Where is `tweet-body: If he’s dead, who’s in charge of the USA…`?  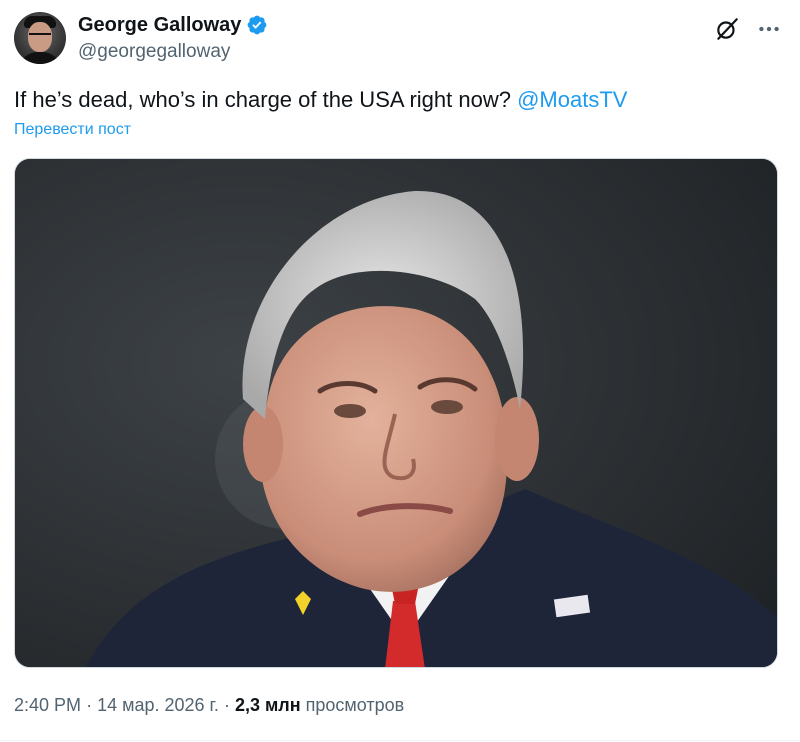 tweet-body: If he’s dead, who’s in charge of the USA… is located at coordinates (262, 99).